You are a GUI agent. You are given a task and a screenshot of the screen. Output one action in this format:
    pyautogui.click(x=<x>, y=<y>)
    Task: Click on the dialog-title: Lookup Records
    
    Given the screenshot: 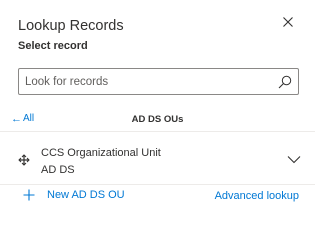 What is the action you would take?
    pyautogui.click(x=71, y=26)
    